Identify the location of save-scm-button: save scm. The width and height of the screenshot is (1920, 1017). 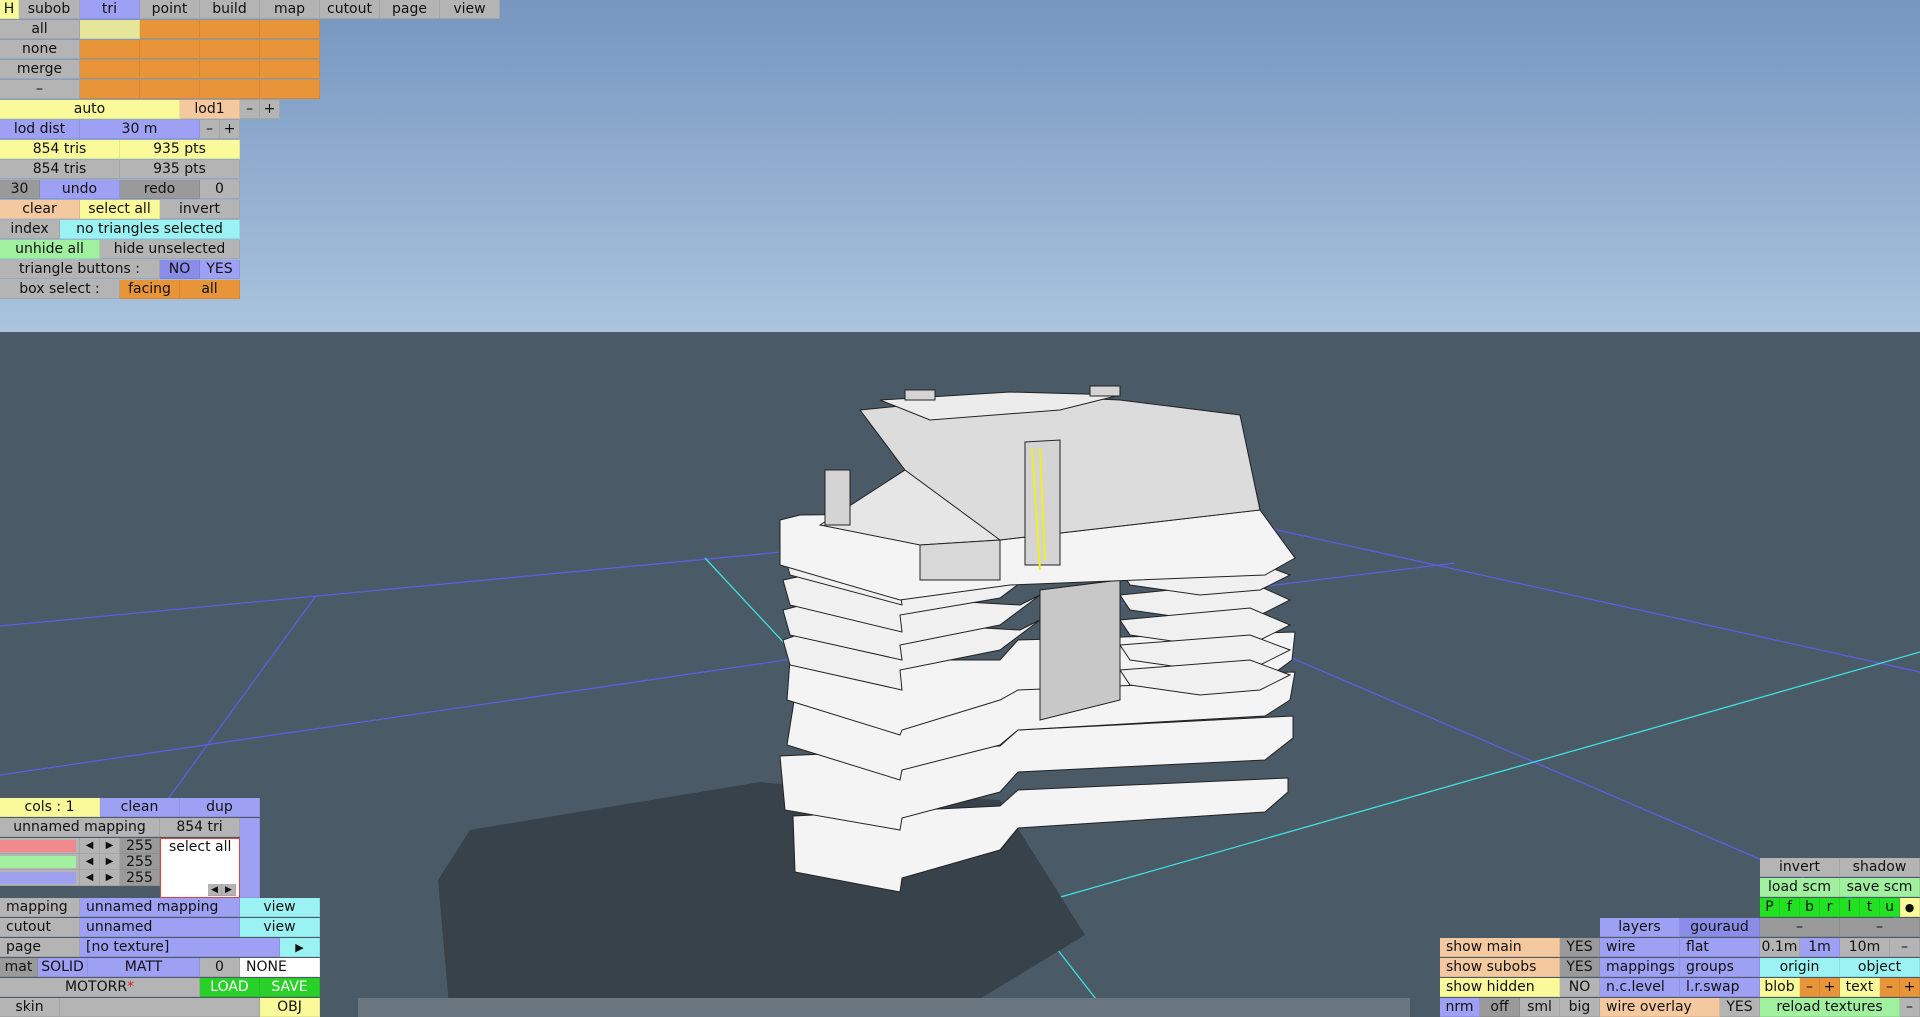
(1880, 887).